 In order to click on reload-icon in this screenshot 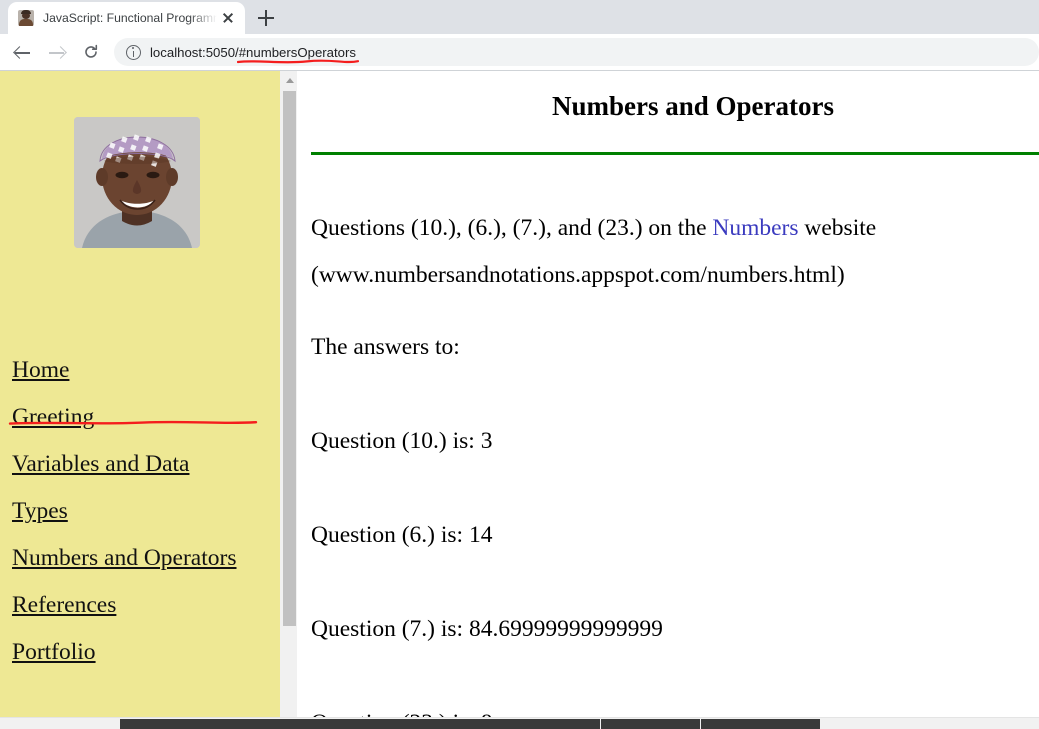, I will do `click(91, 52)`.